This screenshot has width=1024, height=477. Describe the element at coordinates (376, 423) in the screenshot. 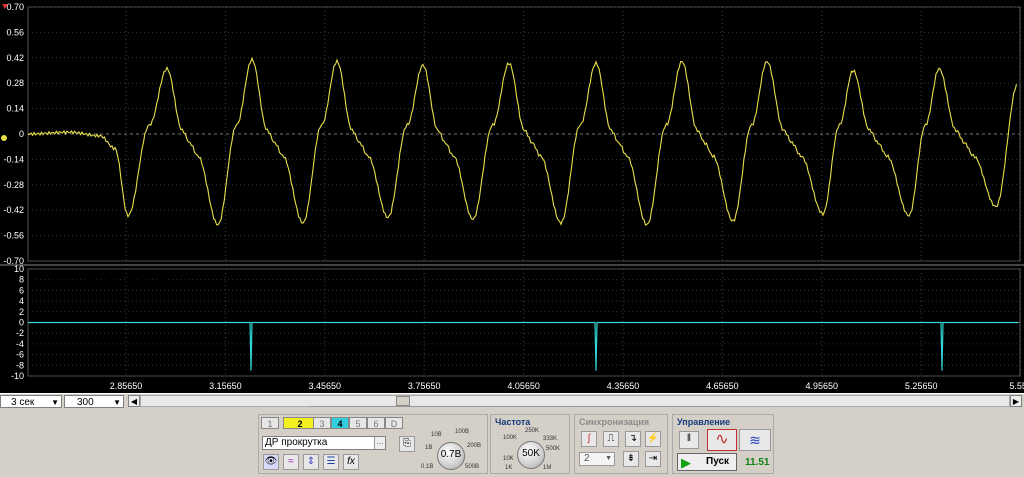

I see `channel-tab-6: 6` at that location.